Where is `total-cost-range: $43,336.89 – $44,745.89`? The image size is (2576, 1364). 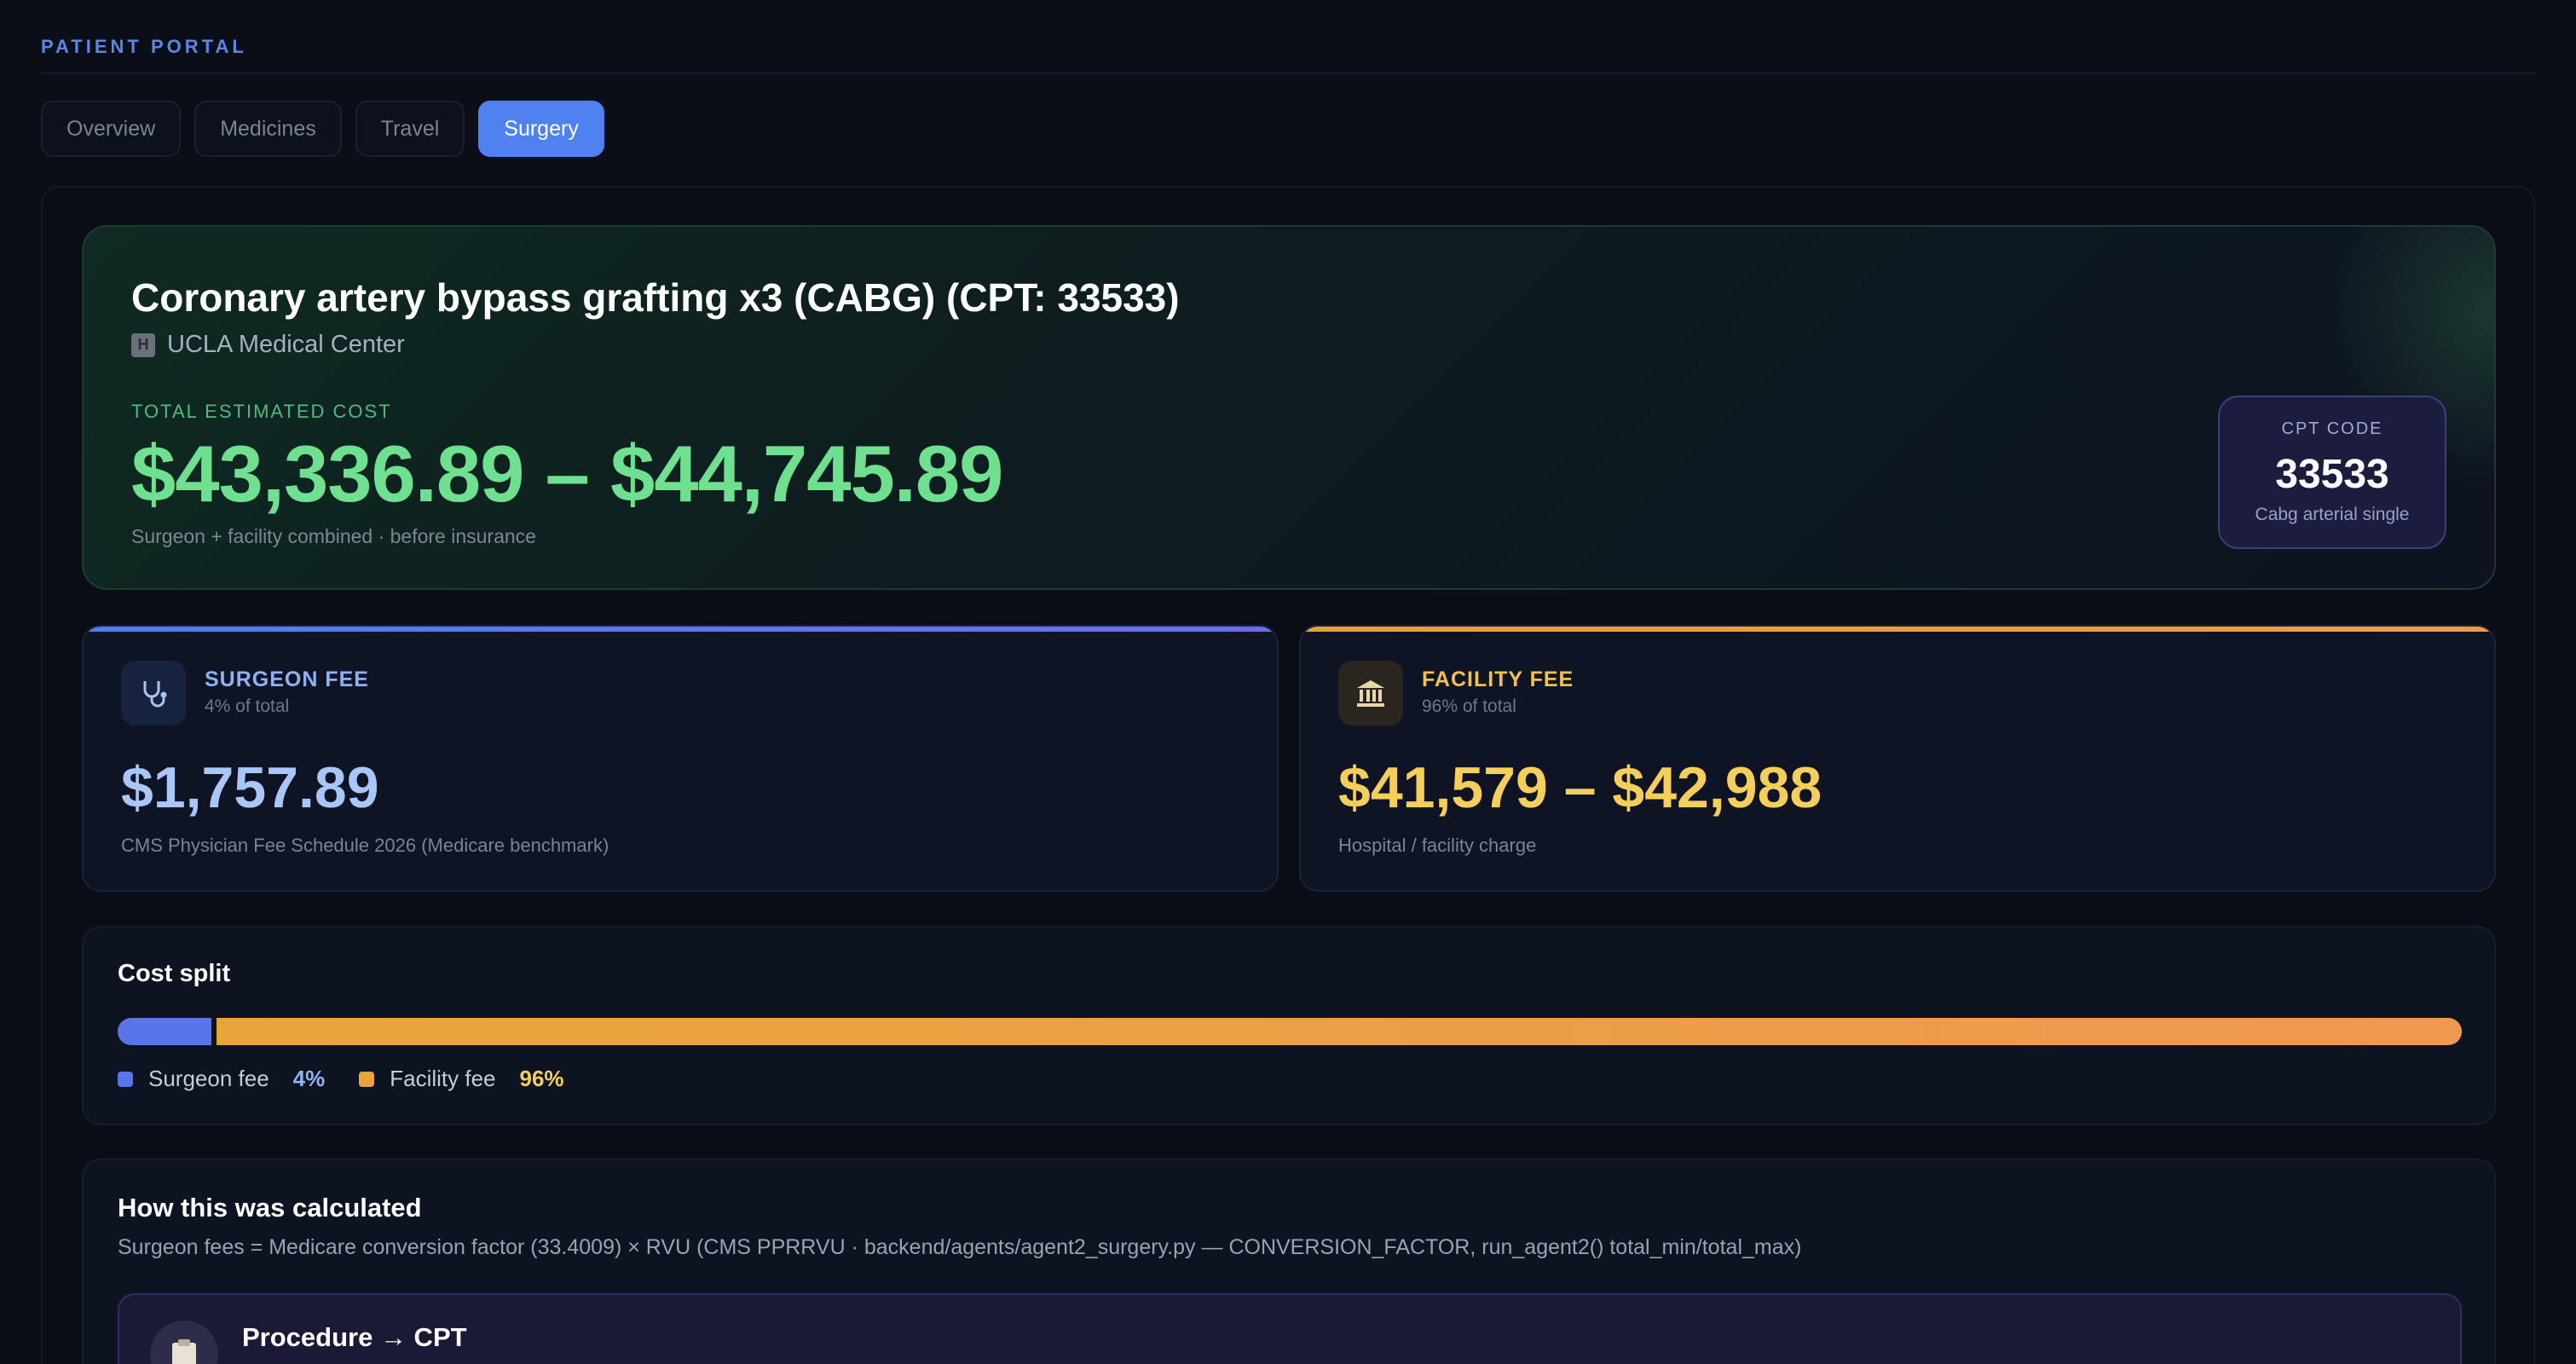
total-cost-range: $43,336.89 – $44,745.89 is located at coordinates (567, 474).